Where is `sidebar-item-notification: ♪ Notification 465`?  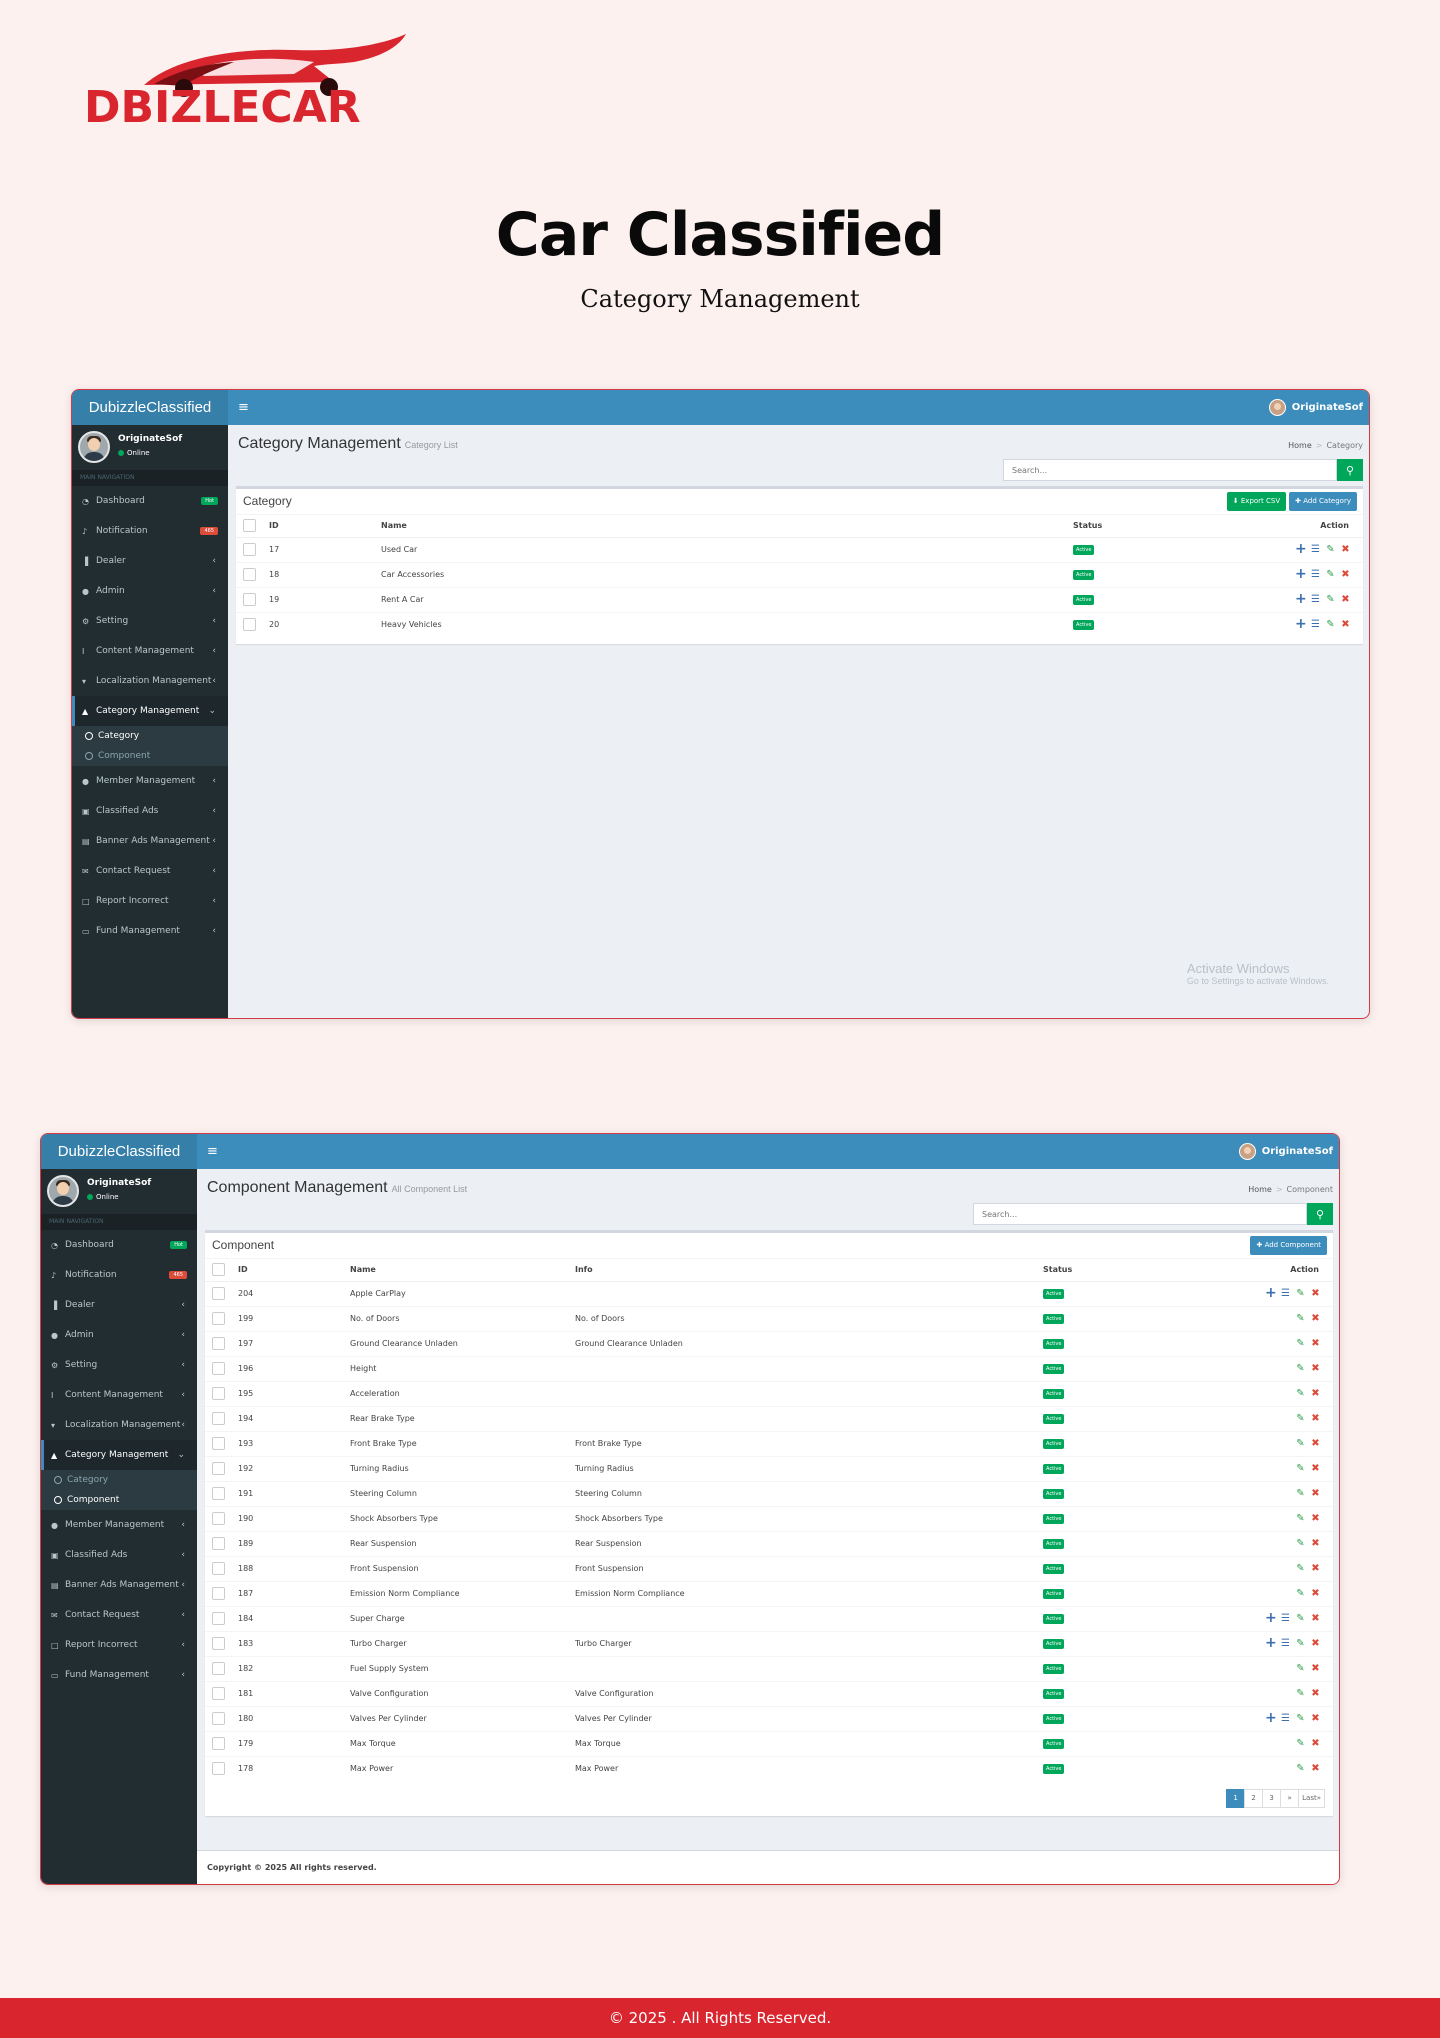 sidebar-item-notification: ♪ Notification 465 is located at coordinates (119, 1275).